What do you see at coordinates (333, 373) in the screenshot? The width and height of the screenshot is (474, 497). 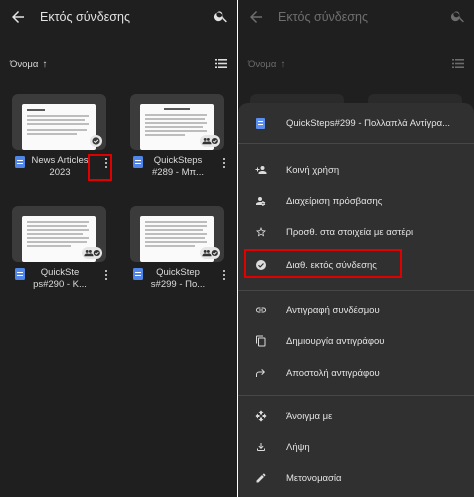 I see `menu-item-label: Αποστολή αντιγράφου` at bounding box center [333, 373].